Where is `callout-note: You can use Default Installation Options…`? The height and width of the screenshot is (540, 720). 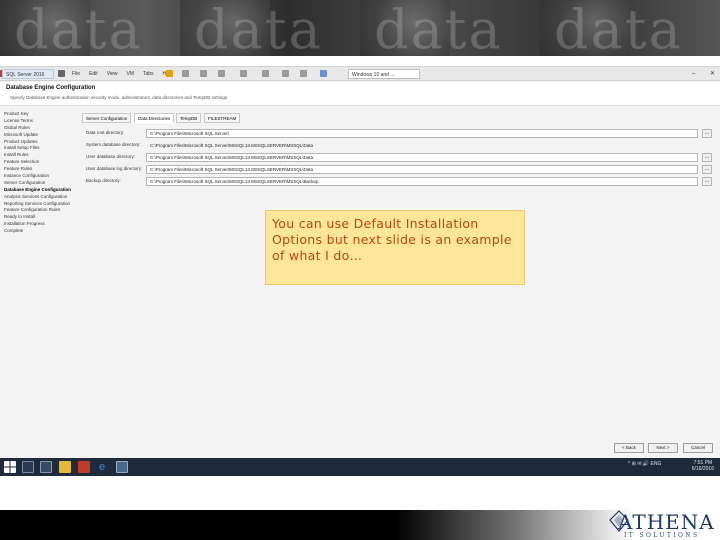 callout-note: You can use Default Installation Options… is located at coordinates (395, 247).